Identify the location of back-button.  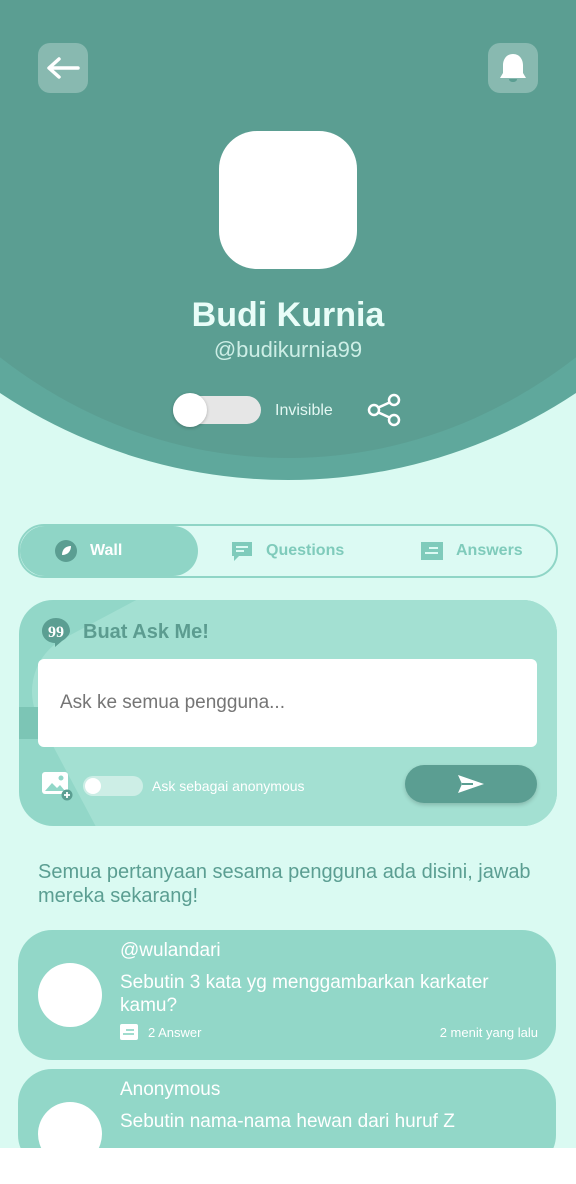
(63, 68).